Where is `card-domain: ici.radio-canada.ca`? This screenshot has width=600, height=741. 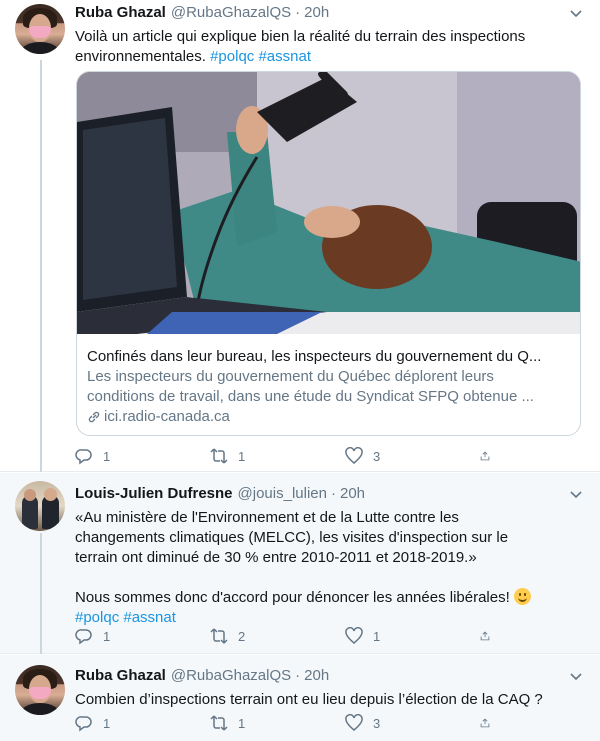
card-domain: ici.radio-canada.ca is located at coordinates (327, 417).